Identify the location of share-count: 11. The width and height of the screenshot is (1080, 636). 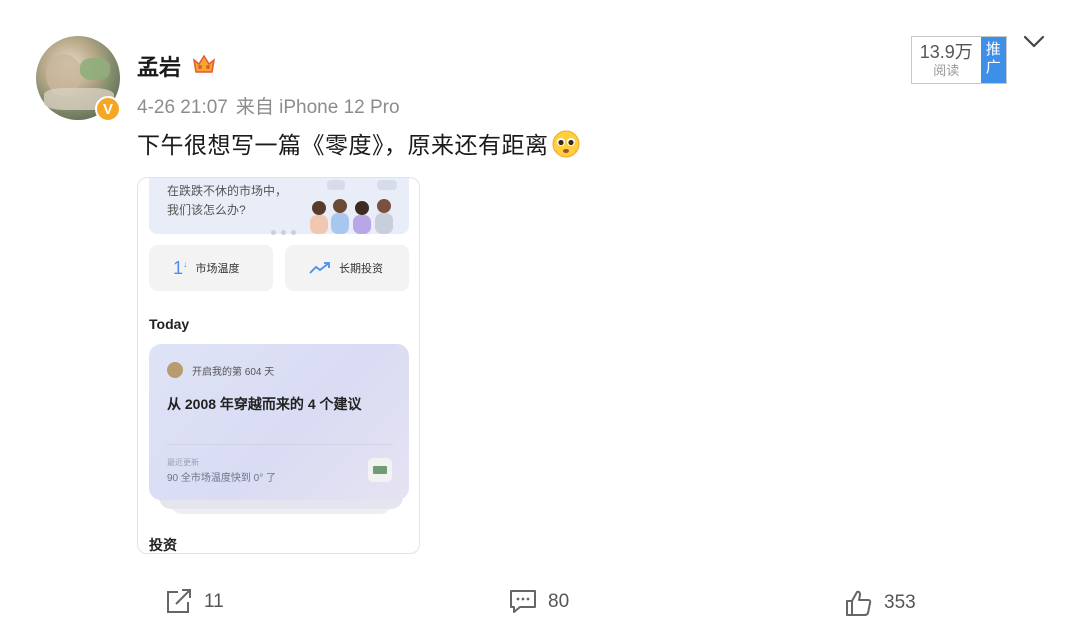
(214, 601).